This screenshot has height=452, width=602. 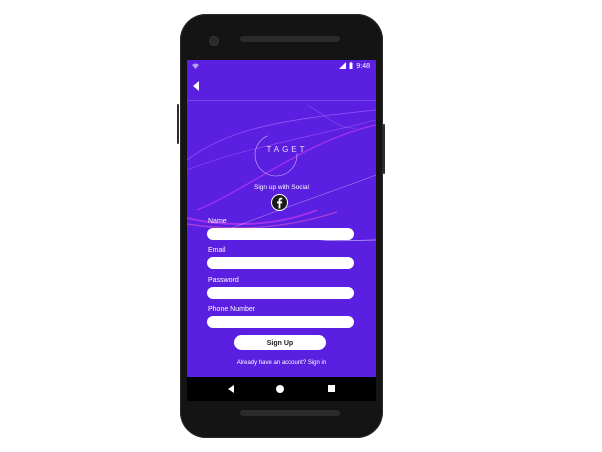 I want to click on phone-field, so click(x=280, y=322).